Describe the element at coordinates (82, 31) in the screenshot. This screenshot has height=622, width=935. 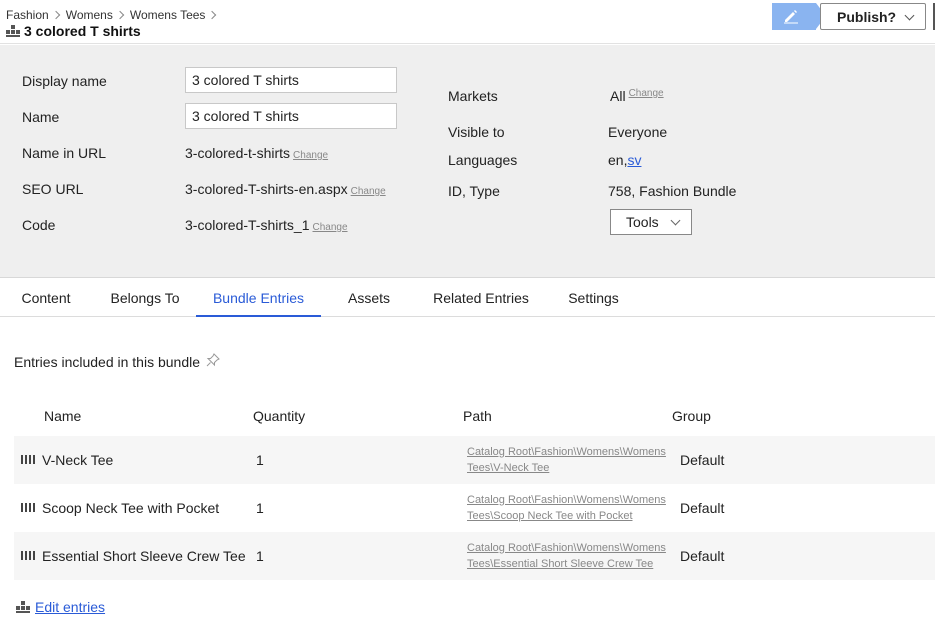
I see `page-title: 3 colored T shirts` at that location.